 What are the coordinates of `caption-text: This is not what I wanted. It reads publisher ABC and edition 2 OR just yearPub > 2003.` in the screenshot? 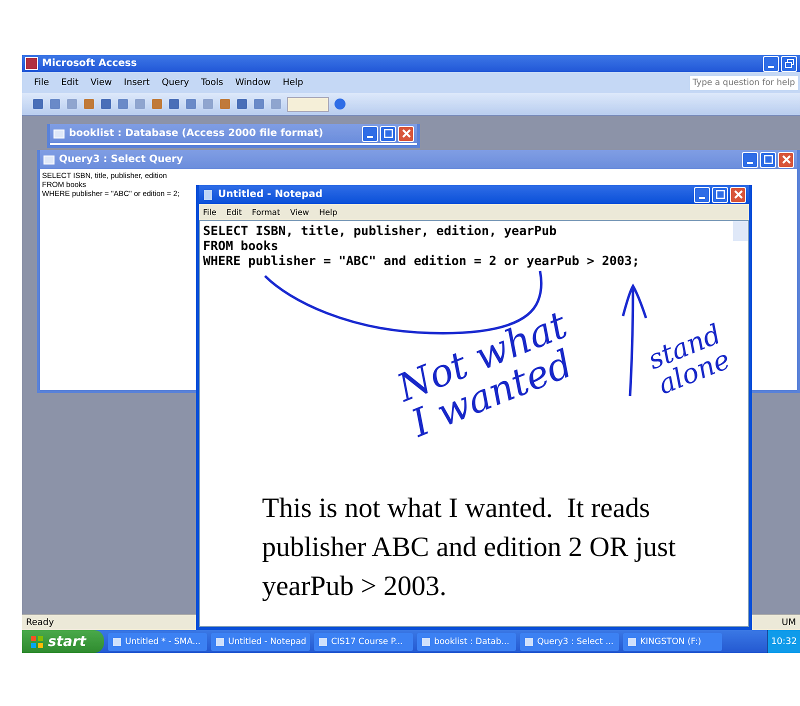 It's located at (469, 548).